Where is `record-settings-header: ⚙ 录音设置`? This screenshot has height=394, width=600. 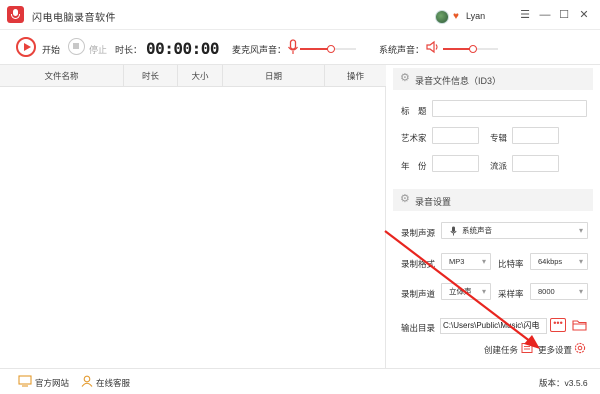
record-settings-header: ⚙ 录音设置 is located at coordinates (493, 200).